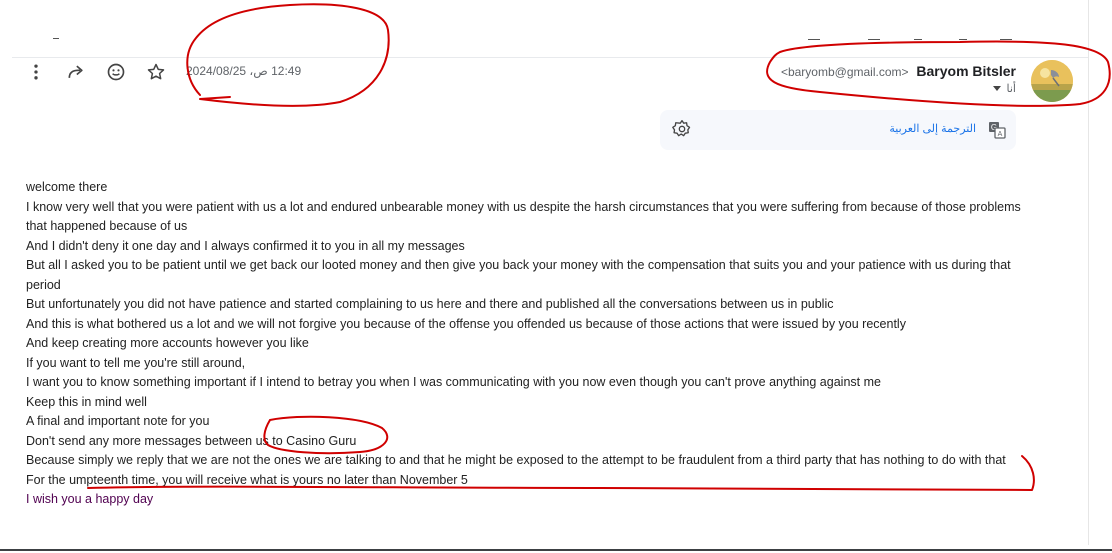 This screenshot has height=553, width=1112. What do you see at coordinates (156, 72) in the screenshot?
I see `star-icon` at bounding box center [156, 72].